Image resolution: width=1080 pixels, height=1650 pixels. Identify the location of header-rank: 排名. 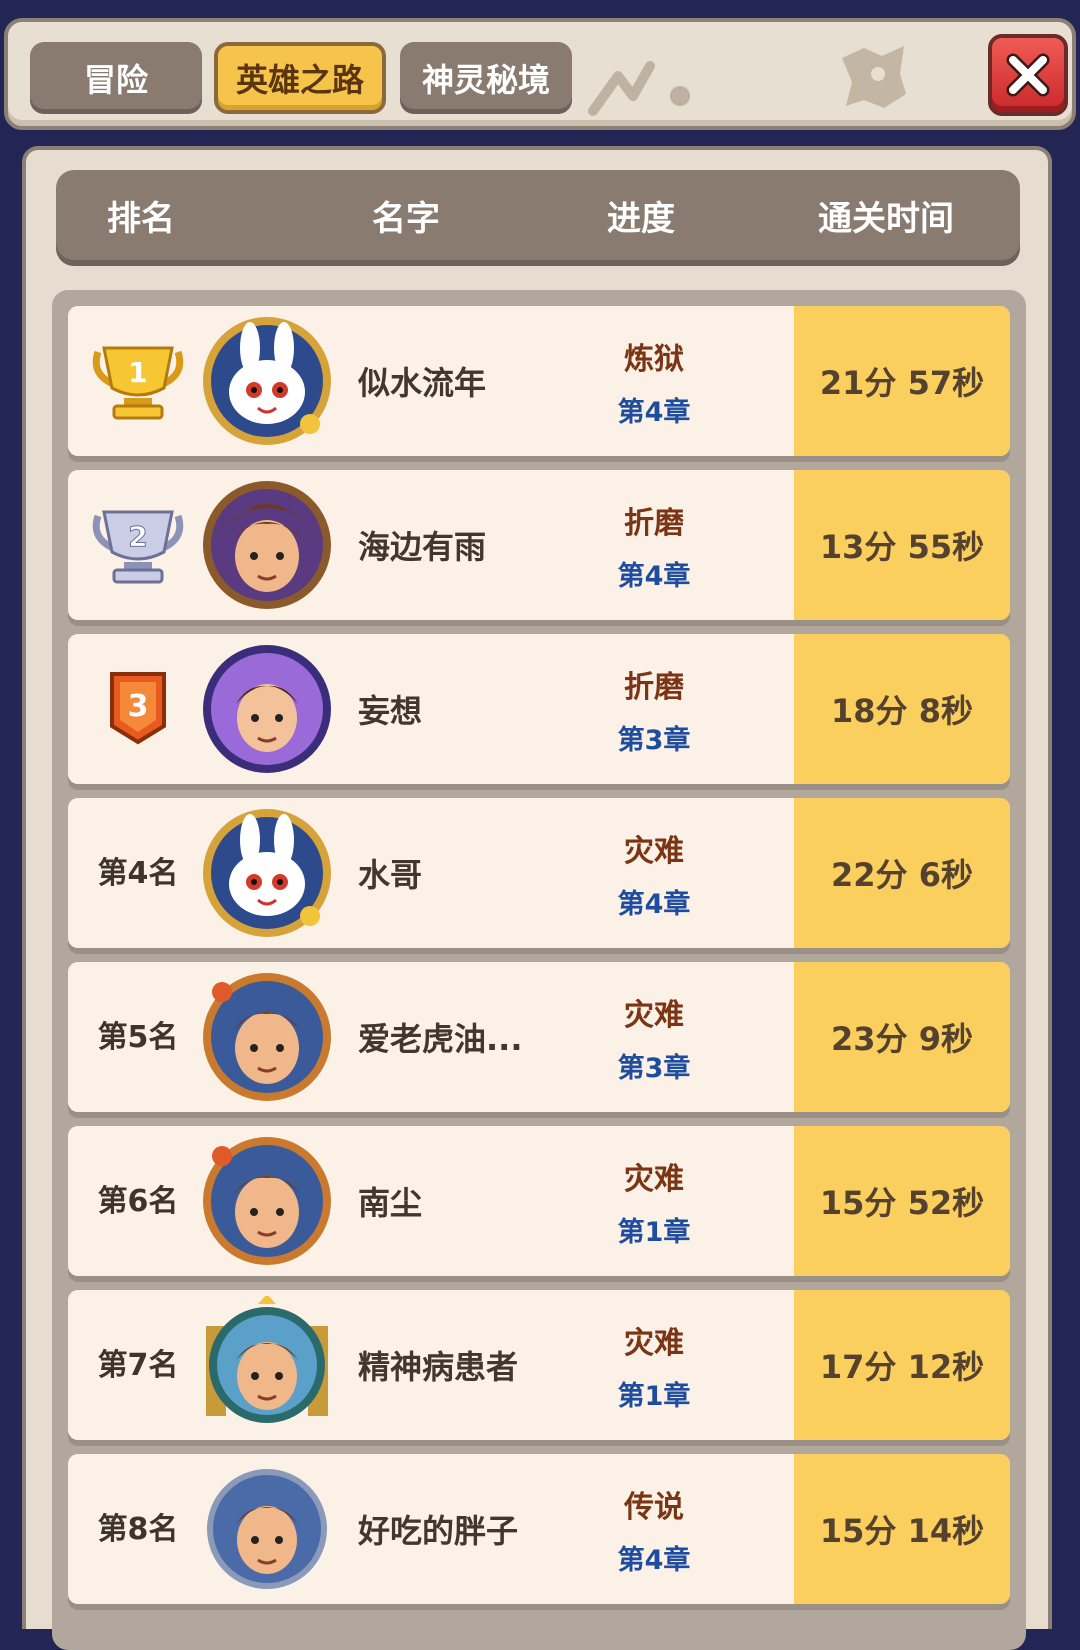
(141, 218).